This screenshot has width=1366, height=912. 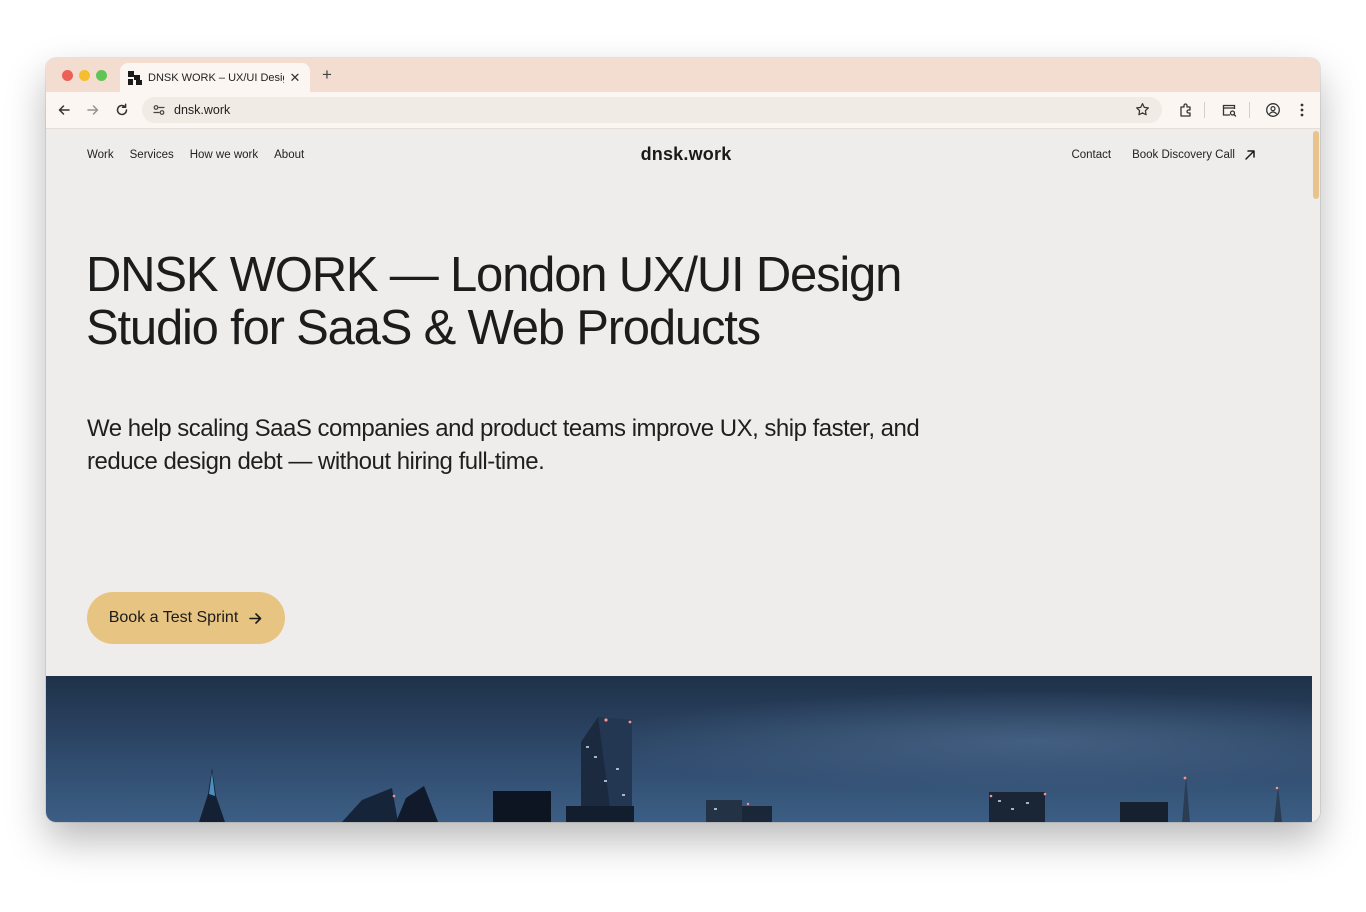 What do you see at coordinates (1186, 110) in the screenshot?
I see `extensions-icon` at bounding box center [1186, 110].